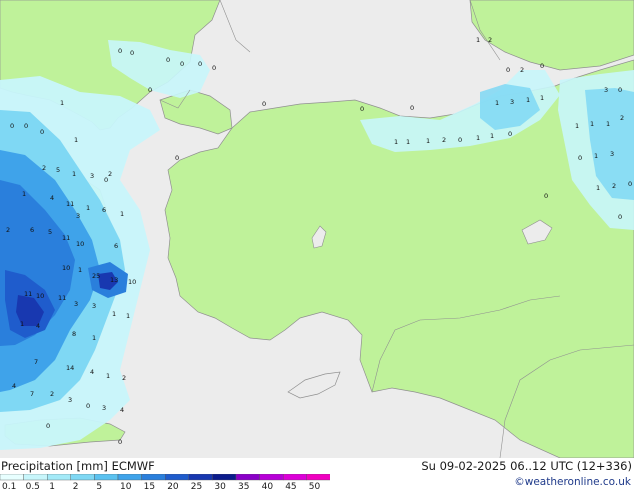  What do you see at coordinates (114, 280) in the screenshot?
I see `precip-value: 13` at bounding box center [114, 280].